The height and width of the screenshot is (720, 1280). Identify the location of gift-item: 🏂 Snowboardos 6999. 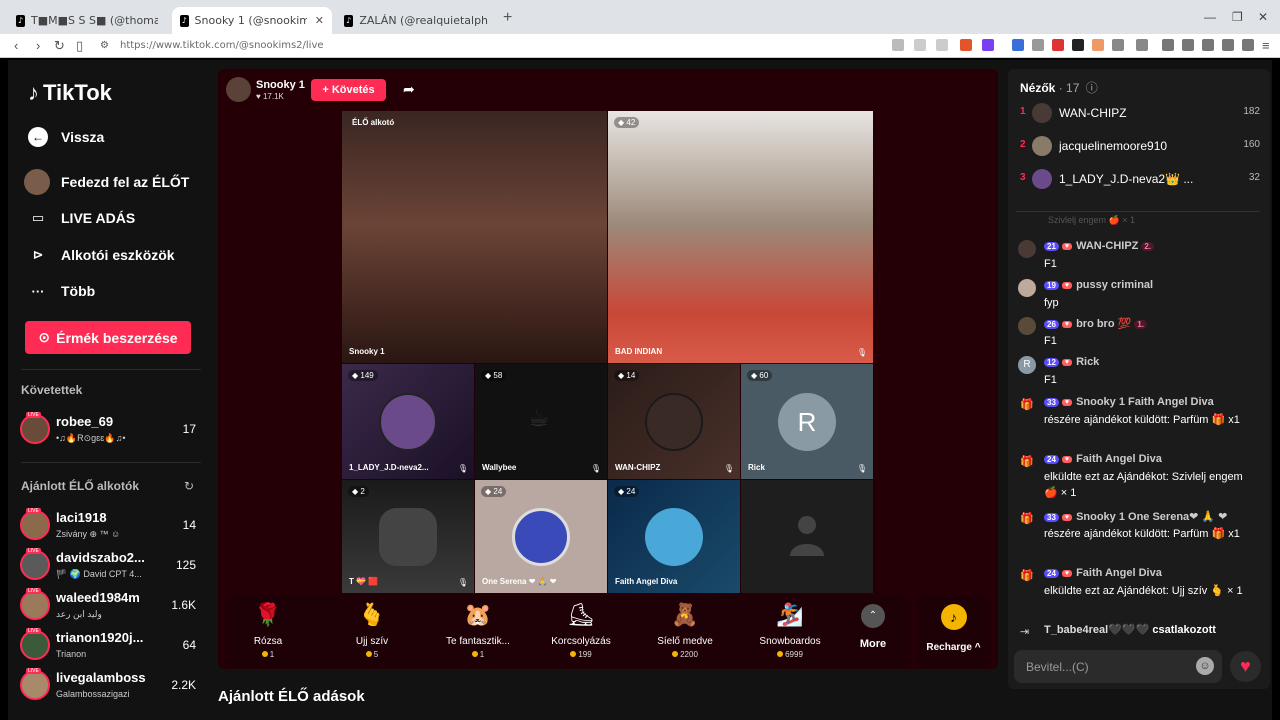
(790, 629).